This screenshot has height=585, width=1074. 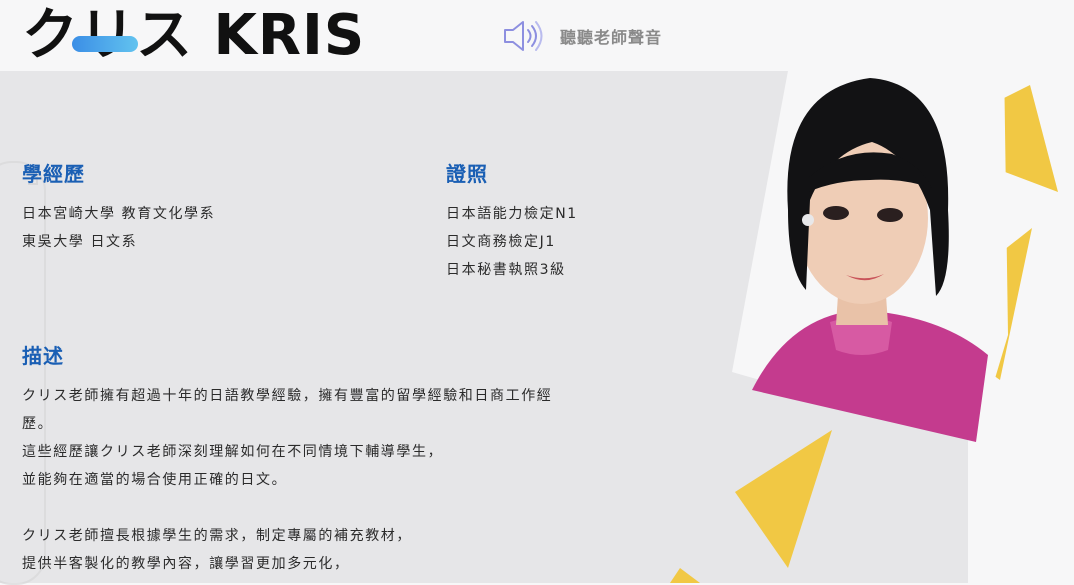 I want to click on description-spacer, so click(x=302, y=508).